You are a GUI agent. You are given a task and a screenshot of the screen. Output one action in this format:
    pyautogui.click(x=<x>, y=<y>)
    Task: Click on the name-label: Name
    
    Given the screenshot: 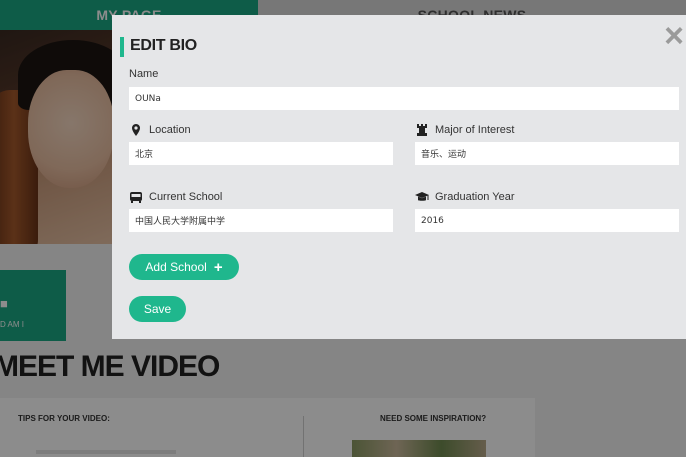 What is the action you would take?
    pyautogui.click(x=143, y=74)
    